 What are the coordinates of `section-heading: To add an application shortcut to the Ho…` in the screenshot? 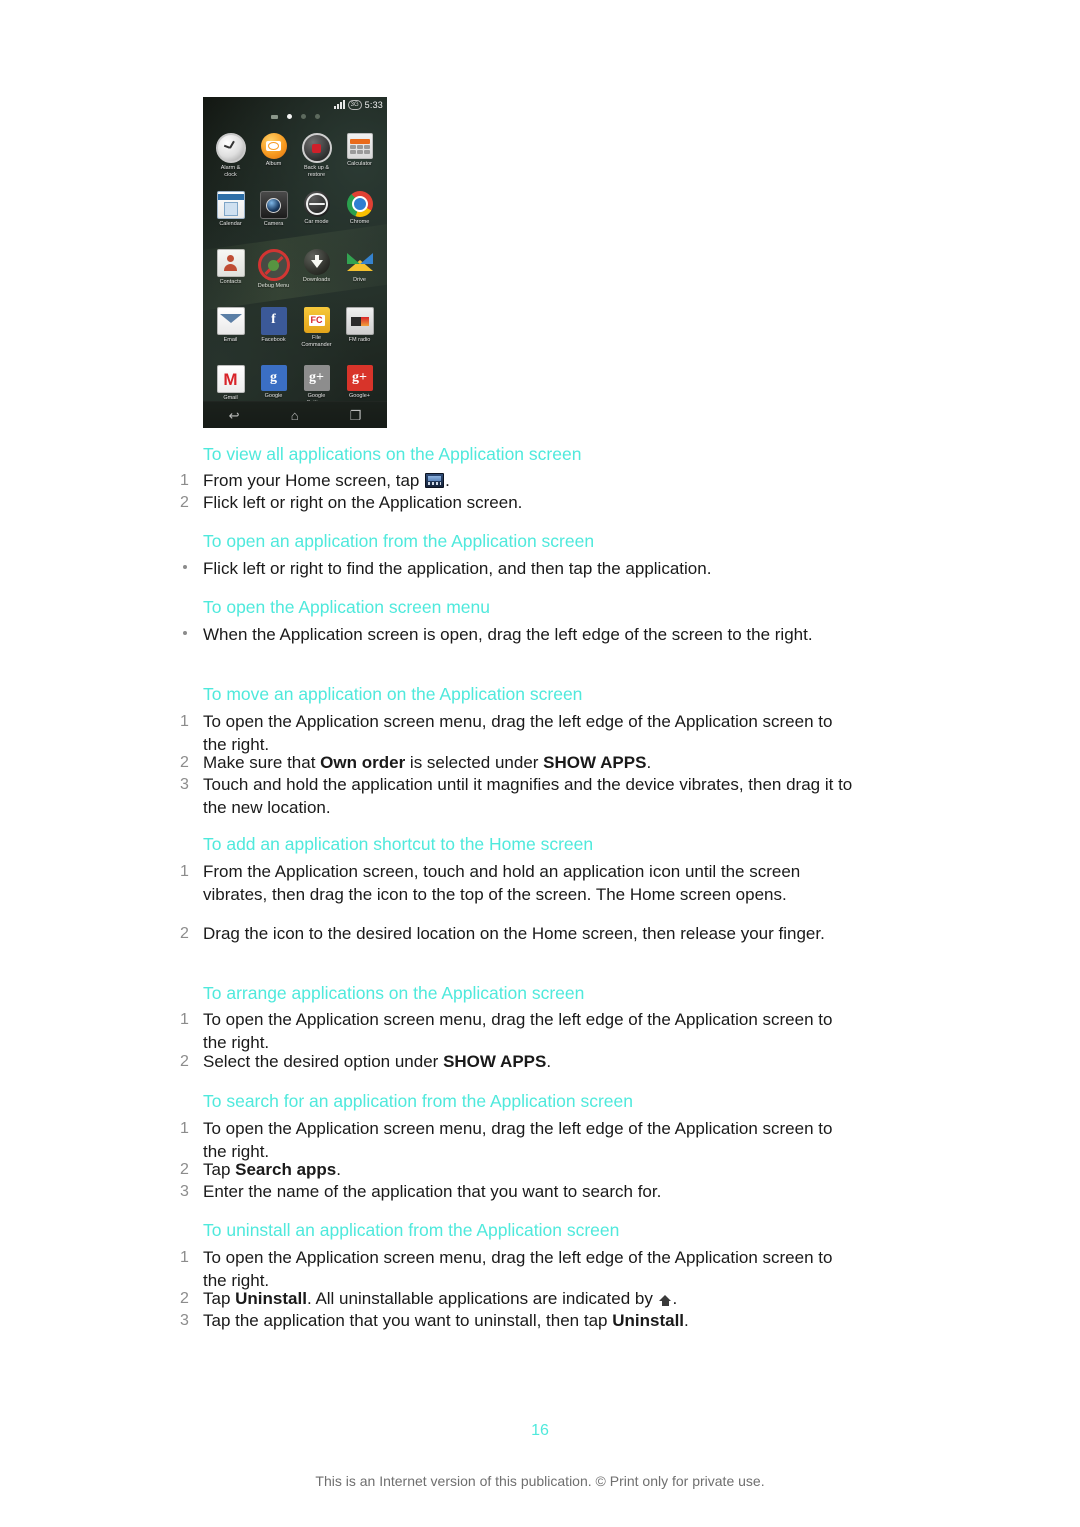 It's located at (398, 844).